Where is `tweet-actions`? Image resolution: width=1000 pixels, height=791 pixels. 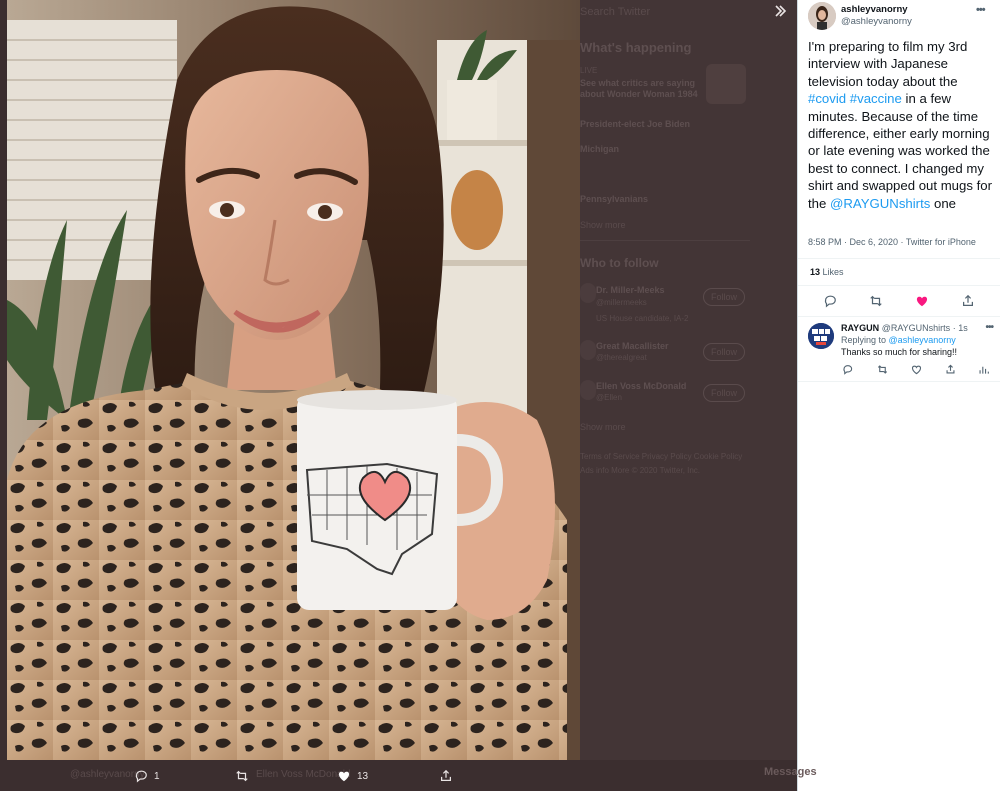
tweet-actions is located at coordinates (899, 302).